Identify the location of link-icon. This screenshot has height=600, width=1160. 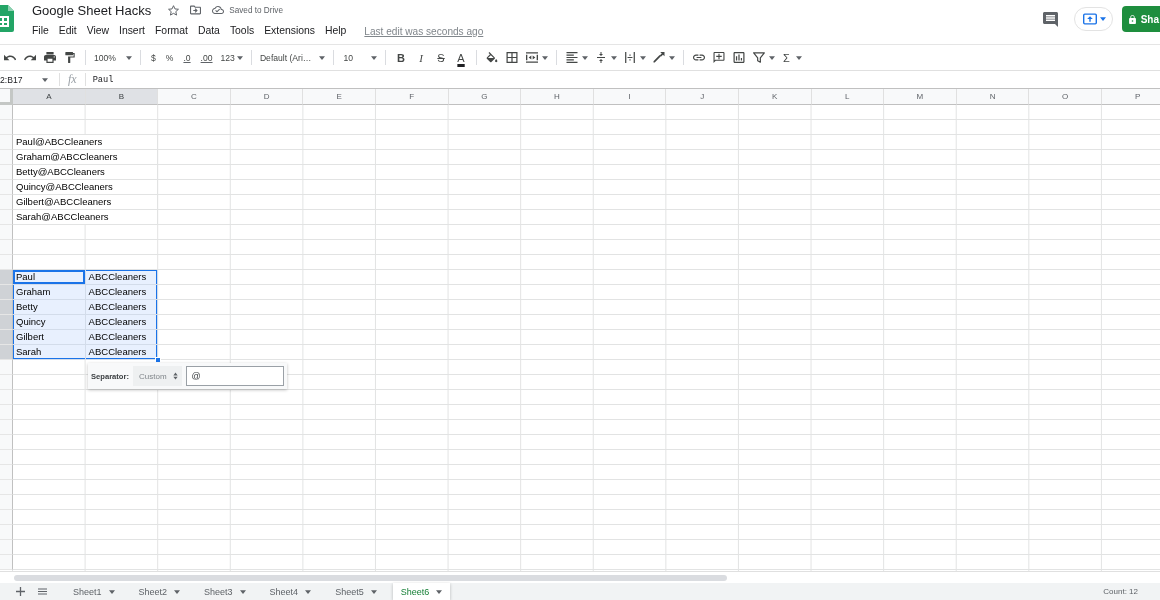
(699, 57).